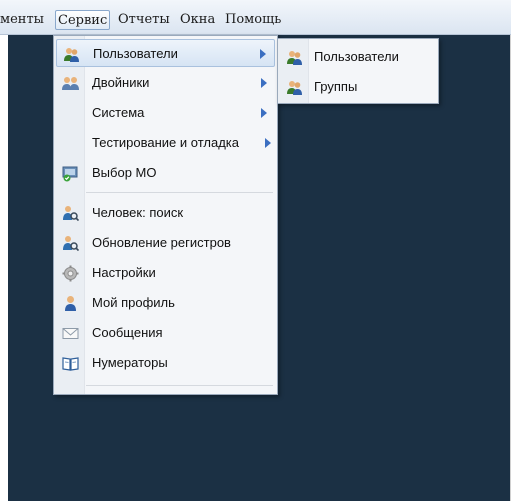 This screenshot has width=511, height=501. I want to click on menu-item-label: Система, so click(118, 112).